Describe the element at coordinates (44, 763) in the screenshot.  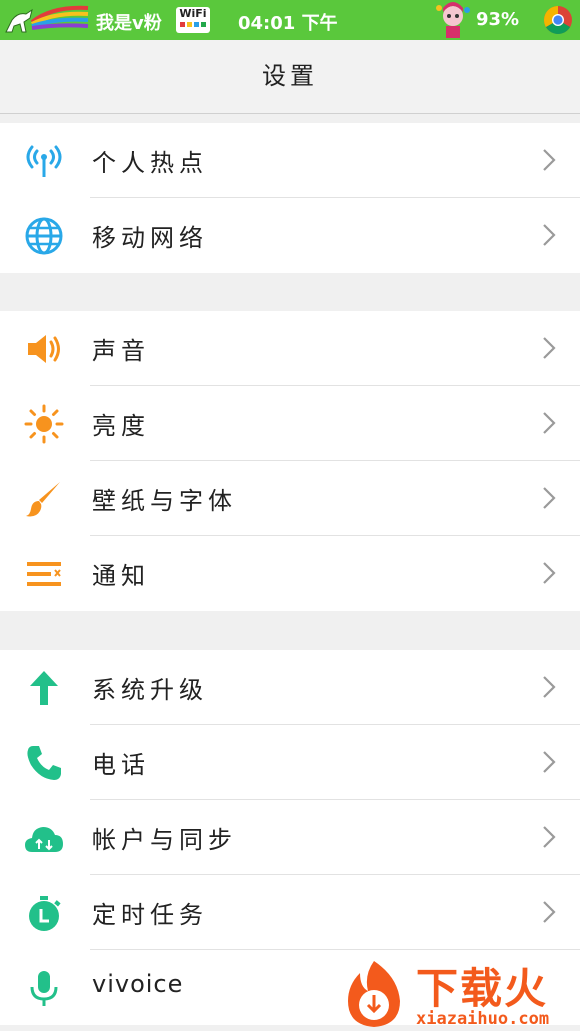
I see `phone-icon` at that location.